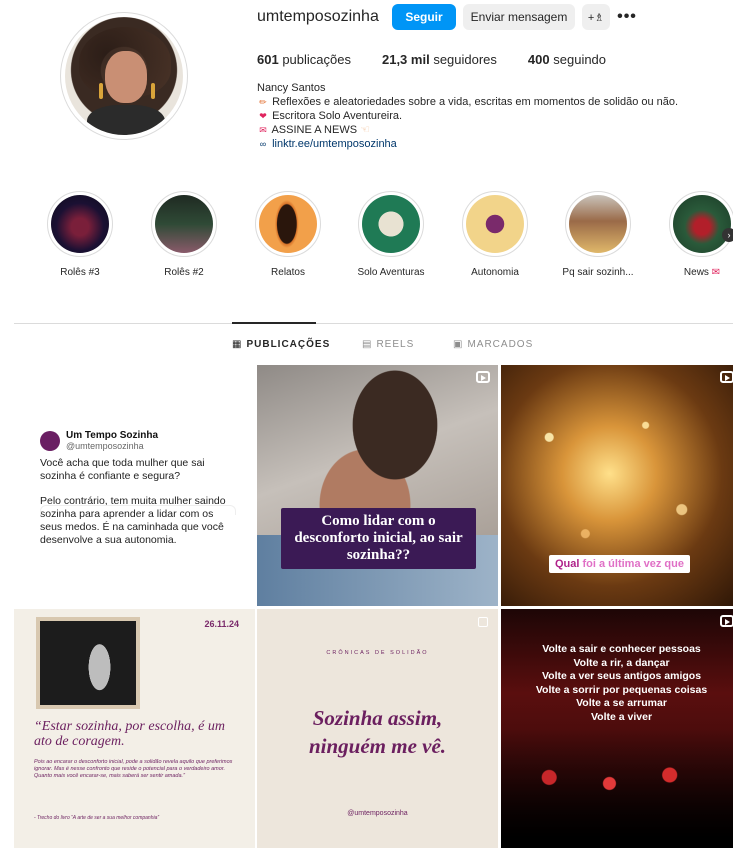 This screenshot has width=733, height=848. I want to click on posts-count: 601 publicações, so click(304, 59).